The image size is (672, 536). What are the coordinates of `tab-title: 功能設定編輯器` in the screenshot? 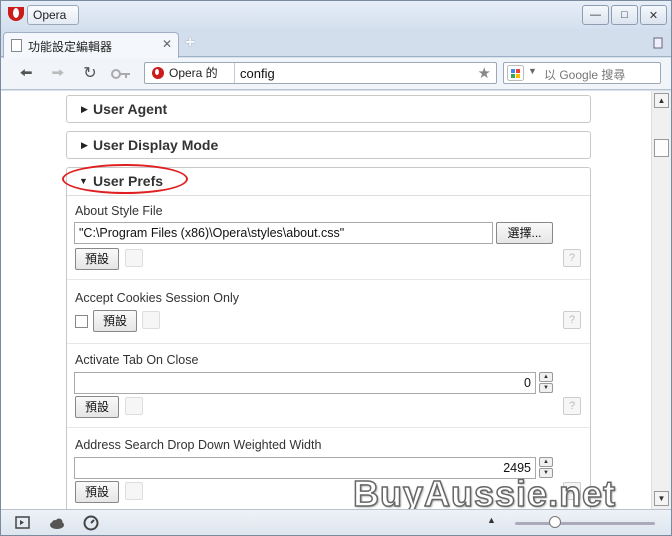 It's located at (70, 47).